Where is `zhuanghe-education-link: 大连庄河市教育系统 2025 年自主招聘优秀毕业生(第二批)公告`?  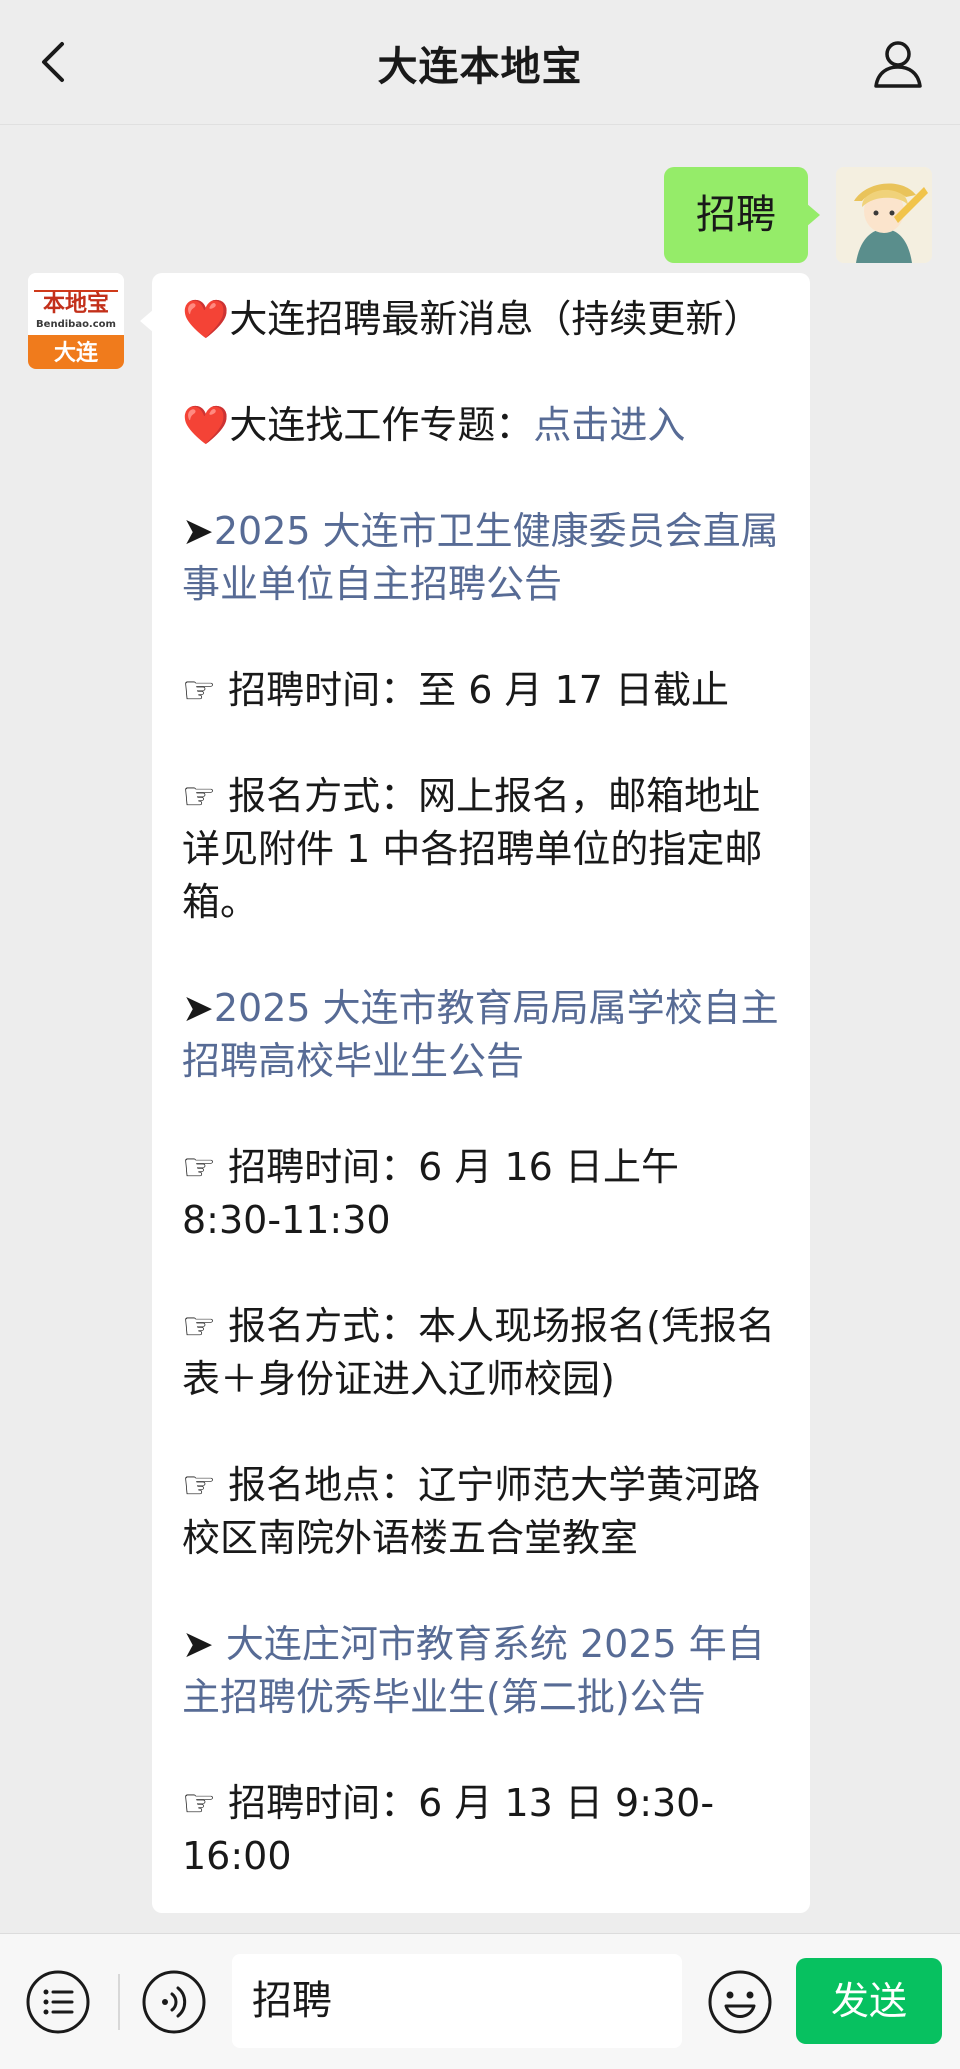
zhuanghe-education-link: 大连庄河市教育系统 2025 年自主招聘优秀毕业生(第二批)公告 is located at coordinates (473, 1670).